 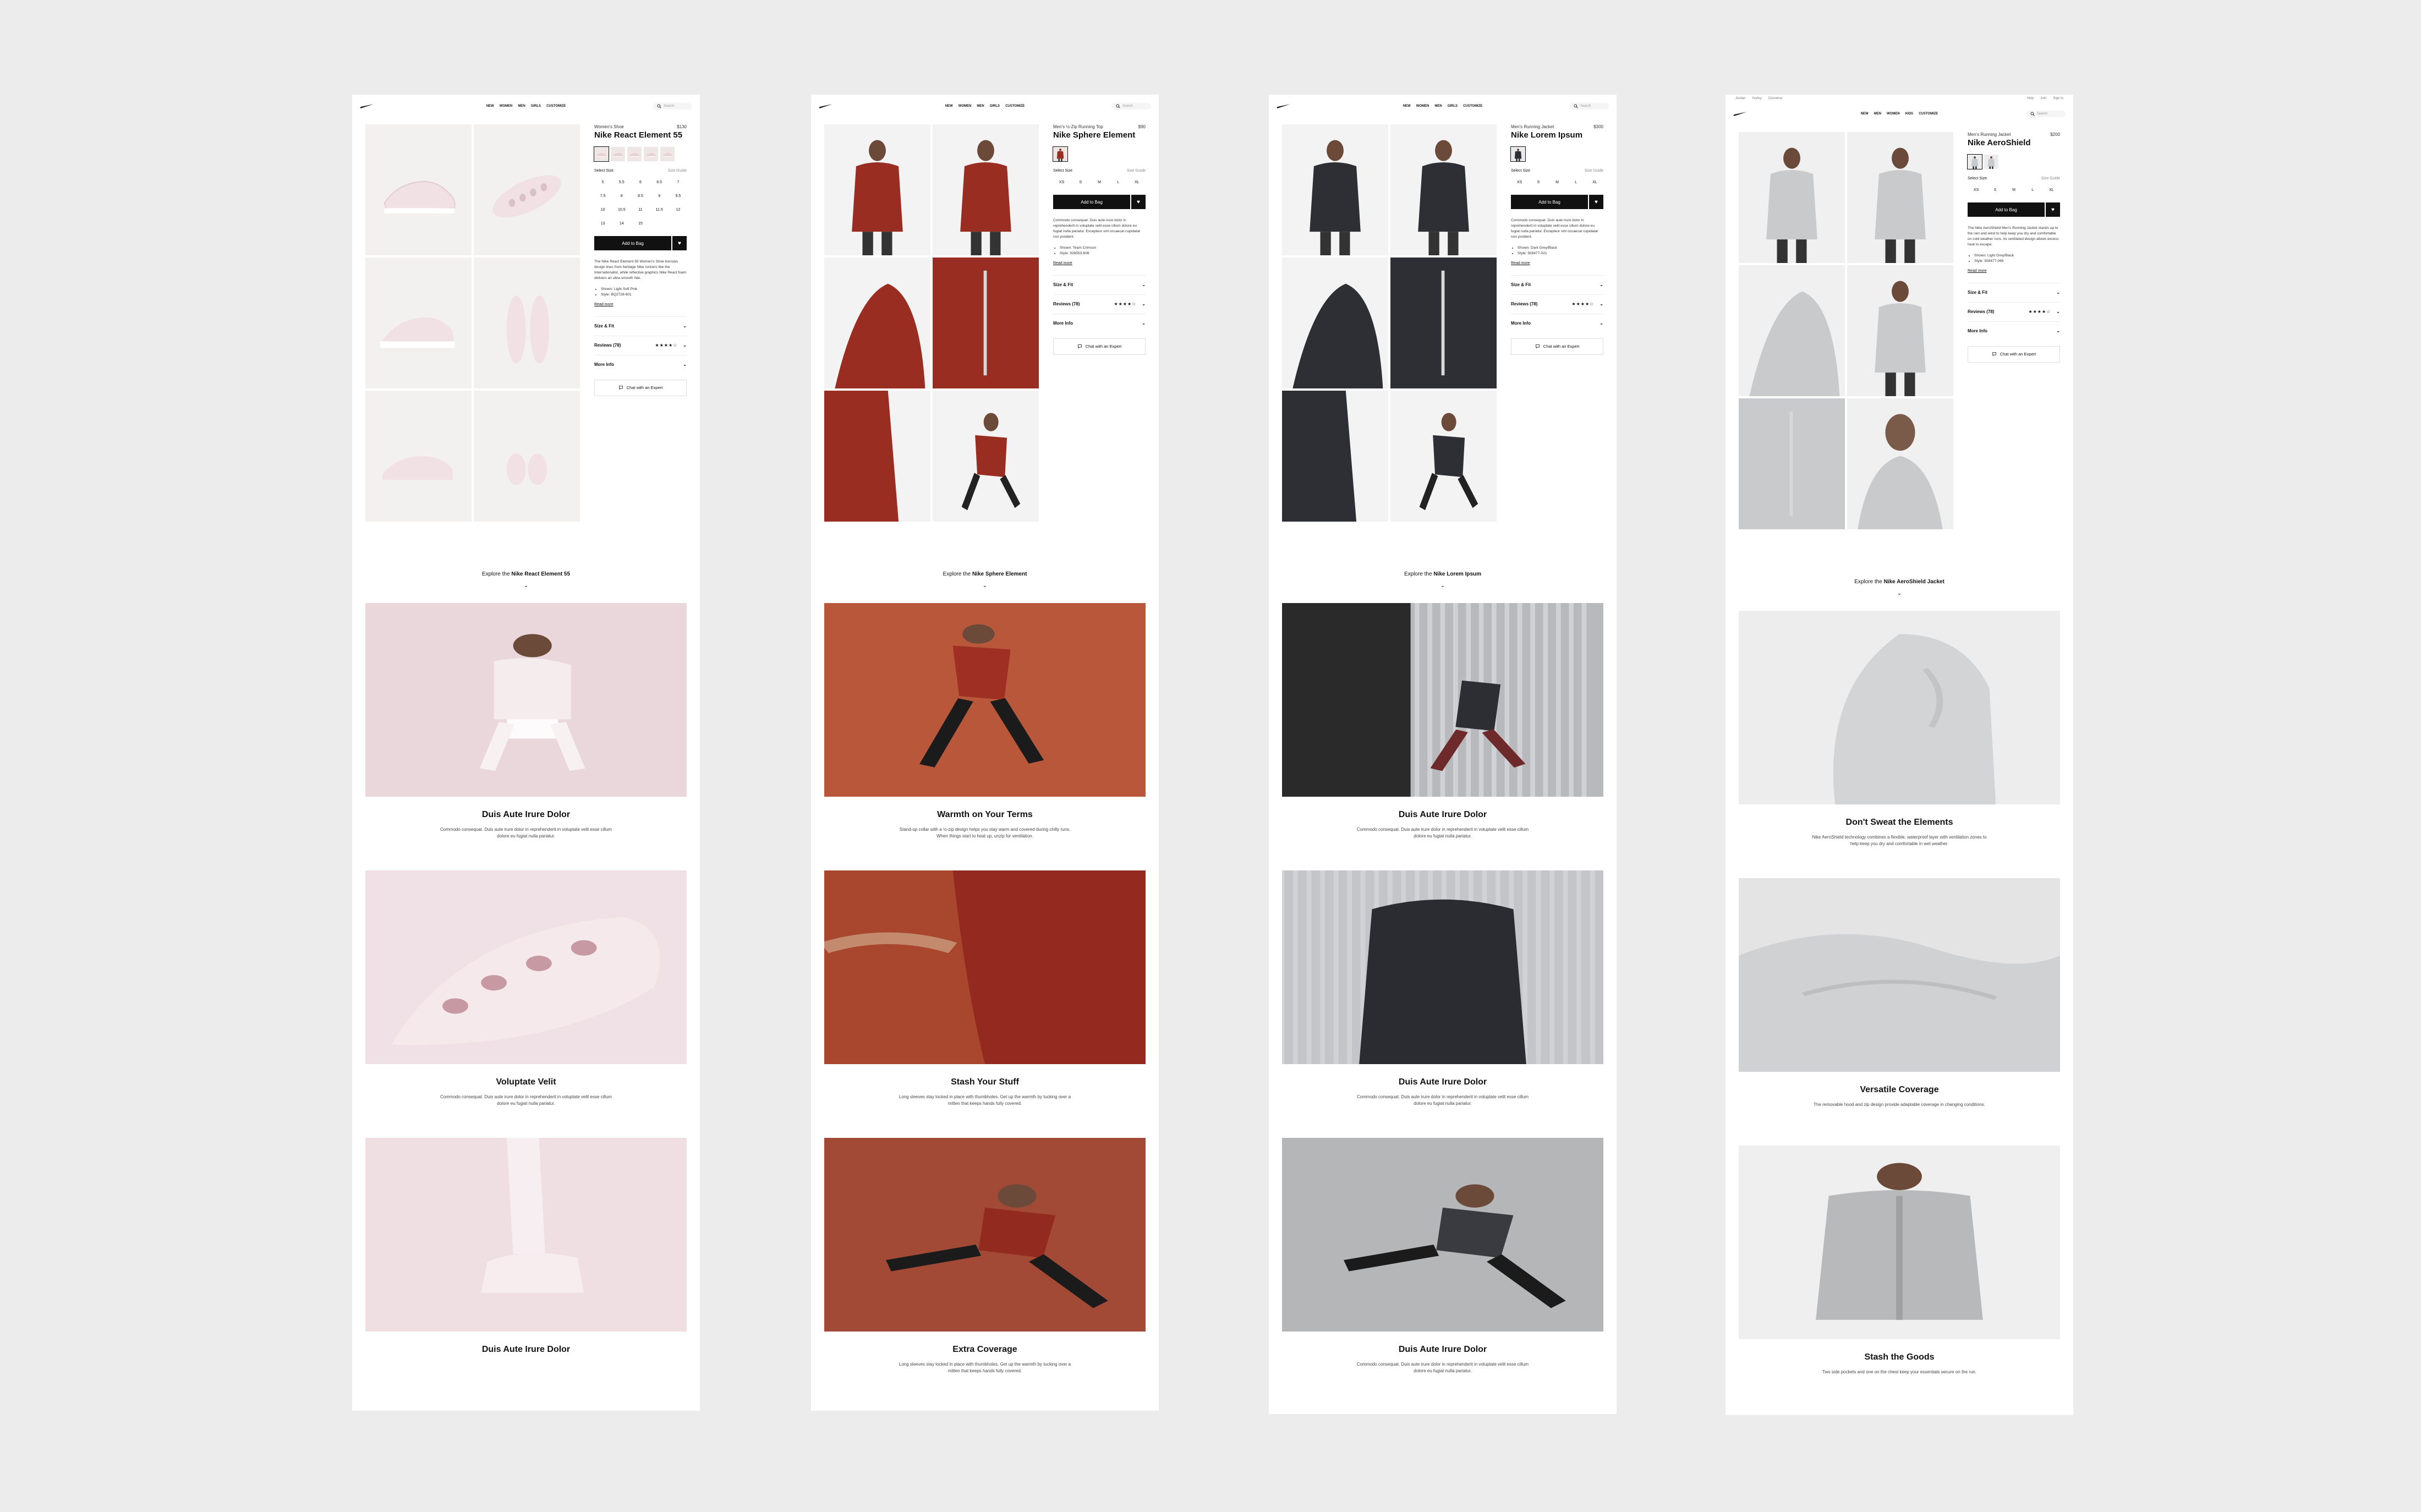 I want to click on size-option: 8.5, so click(x=640, y=196).